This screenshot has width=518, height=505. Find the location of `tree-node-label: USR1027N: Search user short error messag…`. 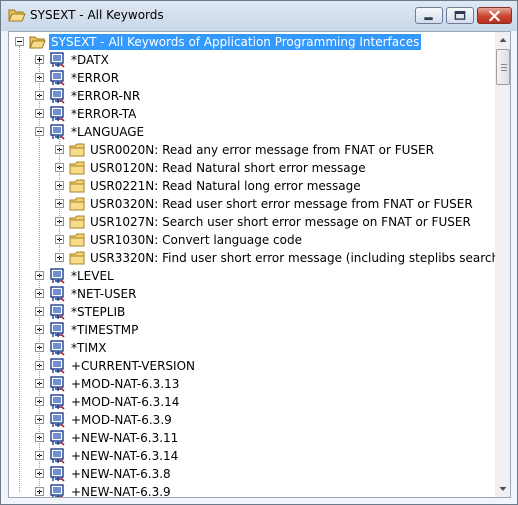

tree-node-label: USR1027N: Search user short error messag… is located at coordinates (280, 222).